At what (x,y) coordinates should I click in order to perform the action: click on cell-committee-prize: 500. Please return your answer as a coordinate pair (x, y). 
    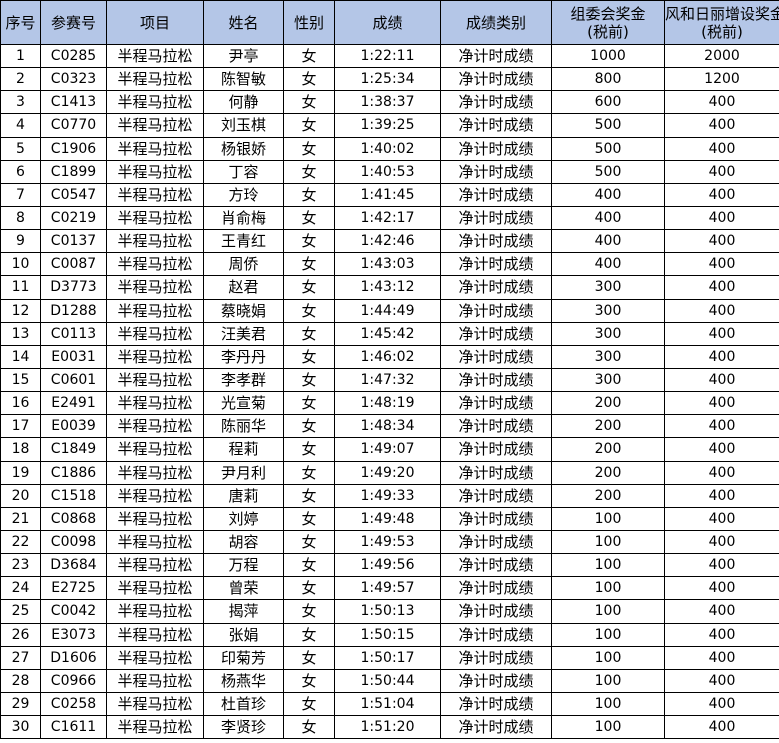
    Looking at the image, I should click on (608, 171).